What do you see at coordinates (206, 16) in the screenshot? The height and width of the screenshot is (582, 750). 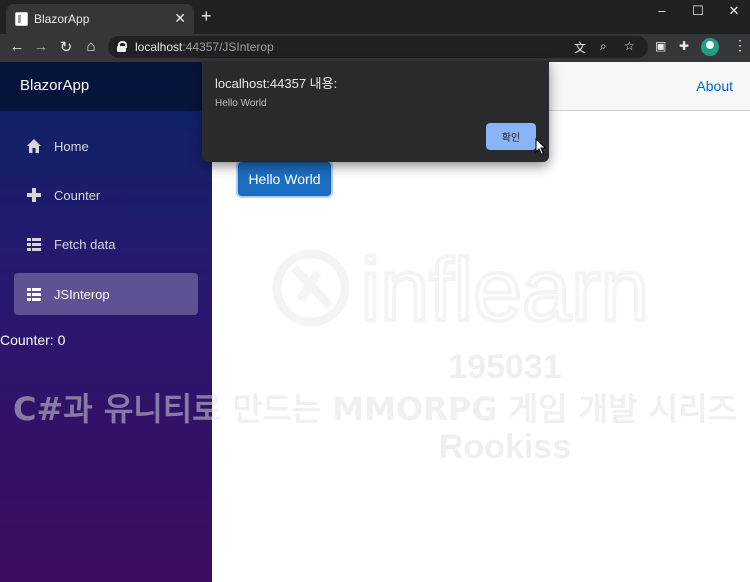 I see `new-tab-button: +` at bounding box center [206, 16].